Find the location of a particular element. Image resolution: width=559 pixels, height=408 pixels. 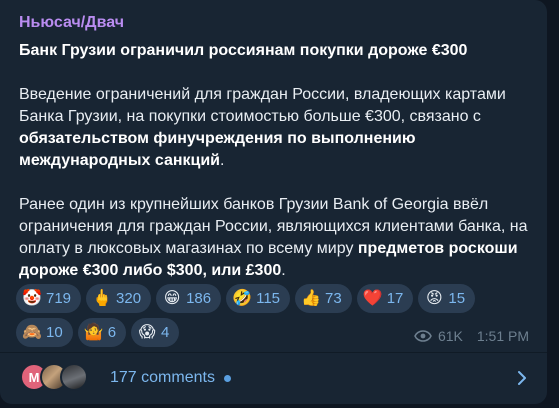

message-meta: 61K 1:51 PM is located at coordinates (471, 336).